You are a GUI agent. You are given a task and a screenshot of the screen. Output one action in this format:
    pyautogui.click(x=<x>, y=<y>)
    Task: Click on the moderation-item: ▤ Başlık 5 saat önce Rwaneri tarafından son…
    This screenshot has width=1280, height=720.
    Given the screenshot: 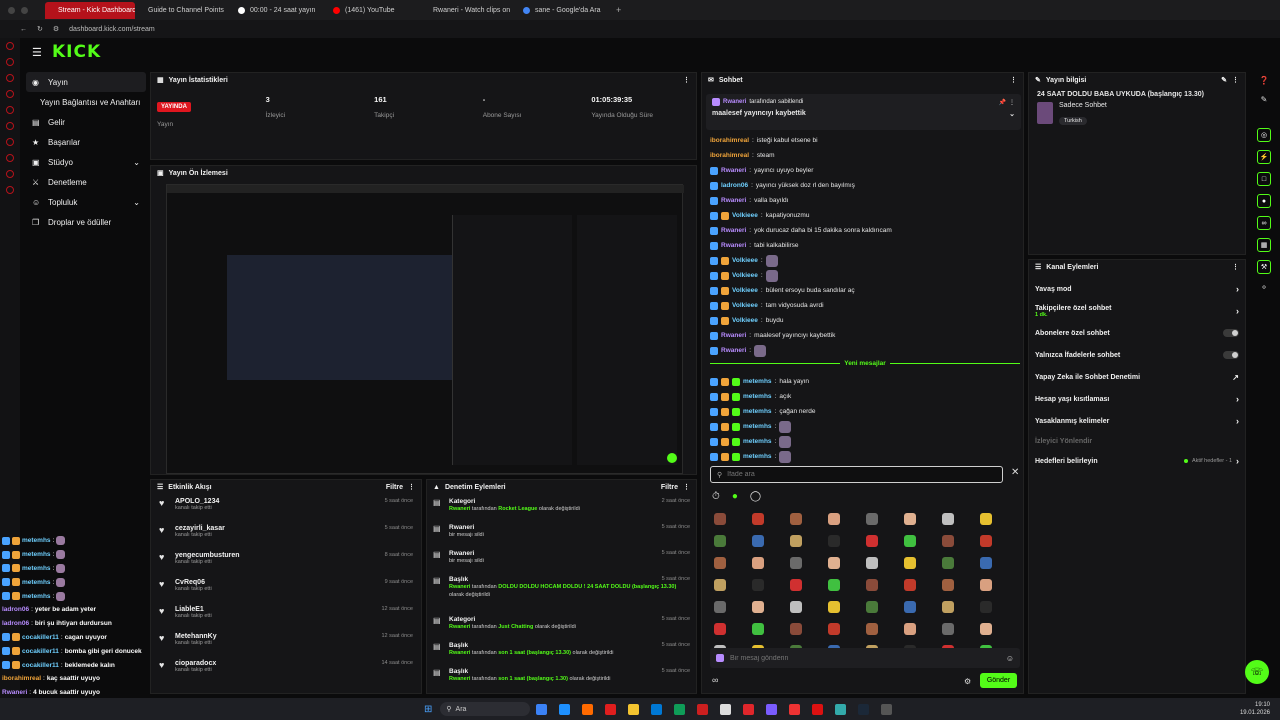 What is the action you would take?
    pyautogui.click(x=561, y=653)
    